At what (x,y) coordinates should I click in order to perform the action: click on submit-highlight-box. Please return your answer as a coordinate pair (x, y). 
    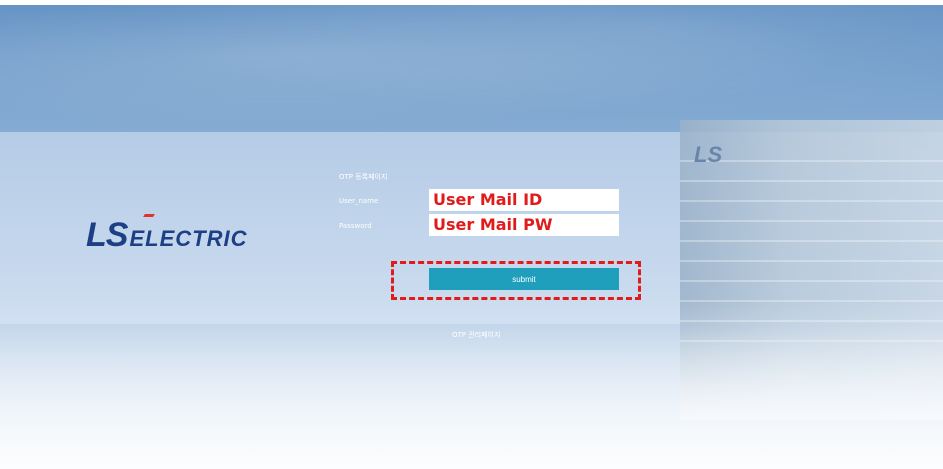
    Looking at the image, I should click on (516, 280).